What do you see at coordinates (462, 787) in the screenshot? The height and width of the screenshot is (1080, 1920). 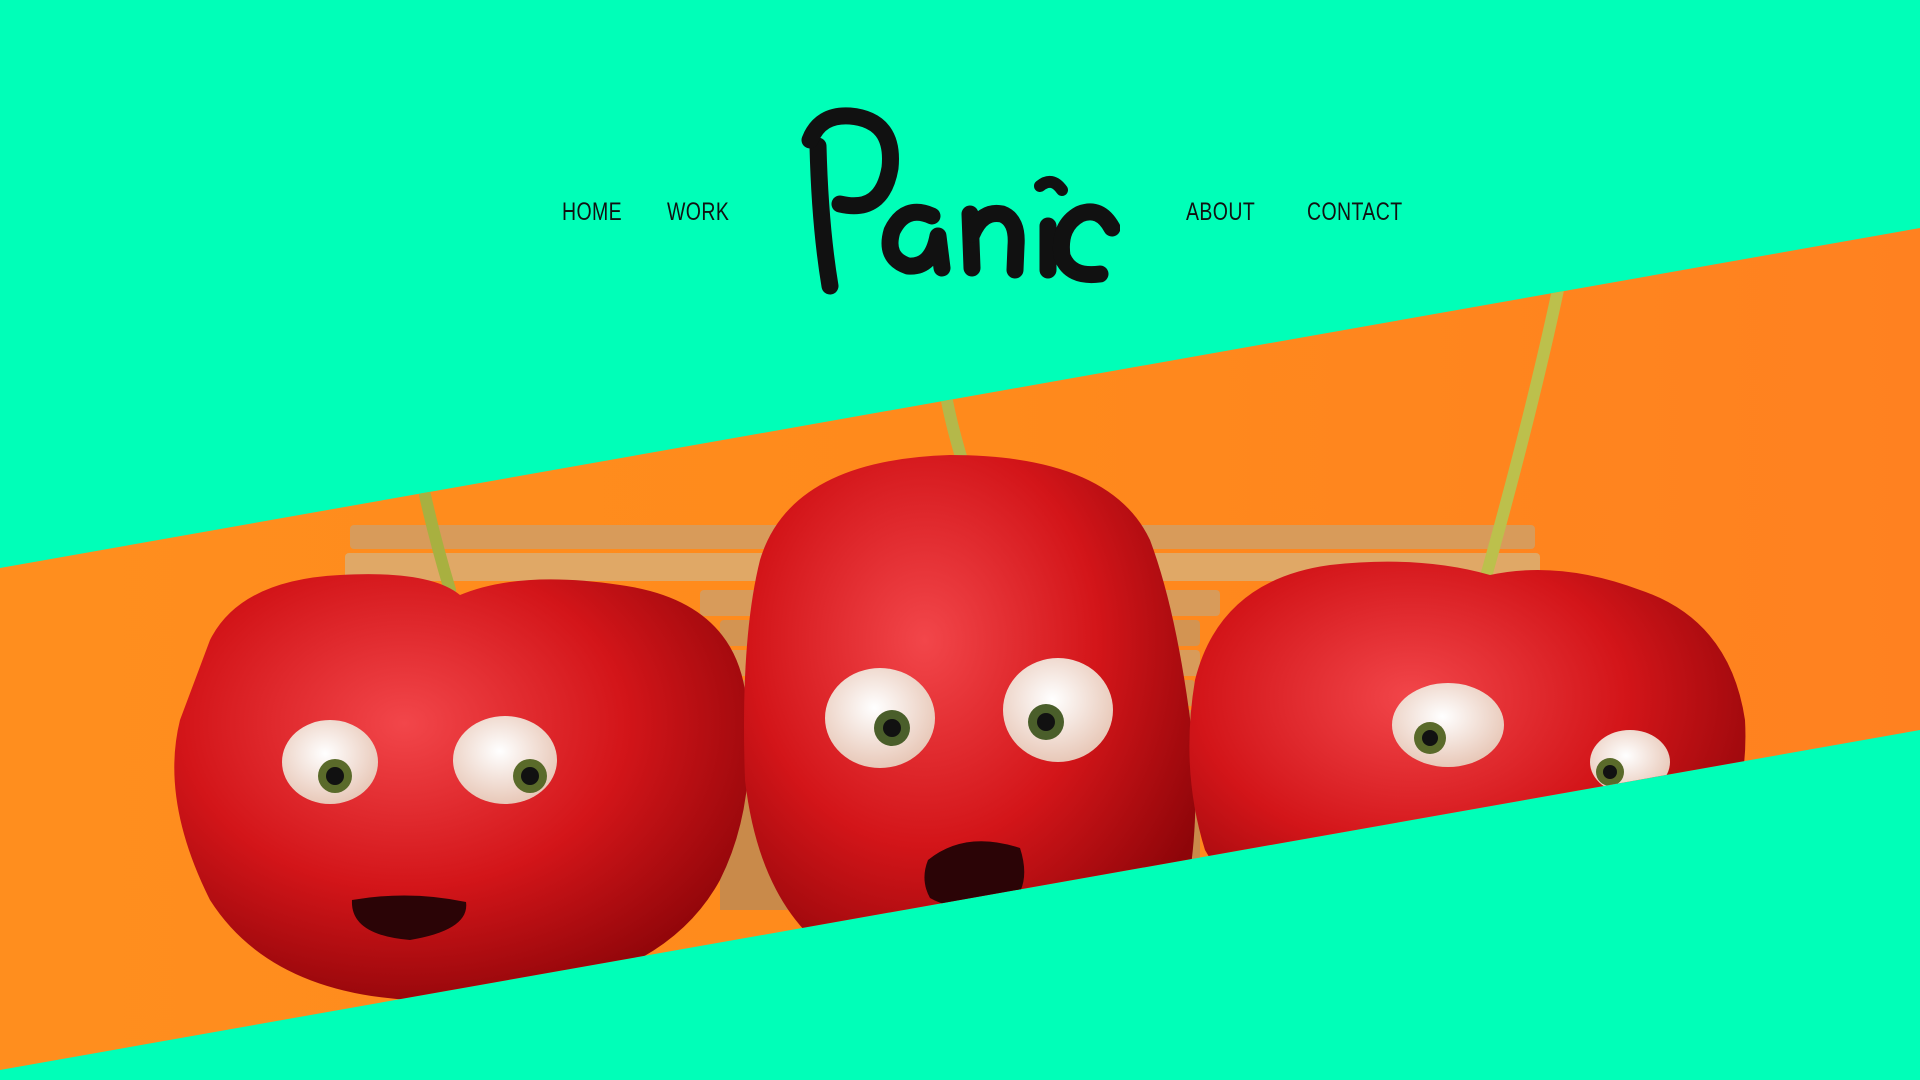 I see `left-cherry` at bounding box center [462, 787].